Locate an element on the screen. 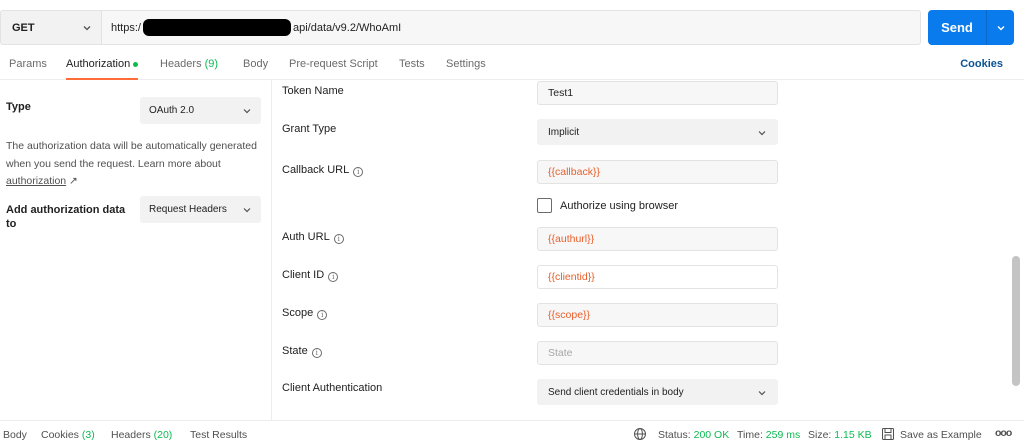  tab-headers-count: (9) is located at coordinates (211, 64).